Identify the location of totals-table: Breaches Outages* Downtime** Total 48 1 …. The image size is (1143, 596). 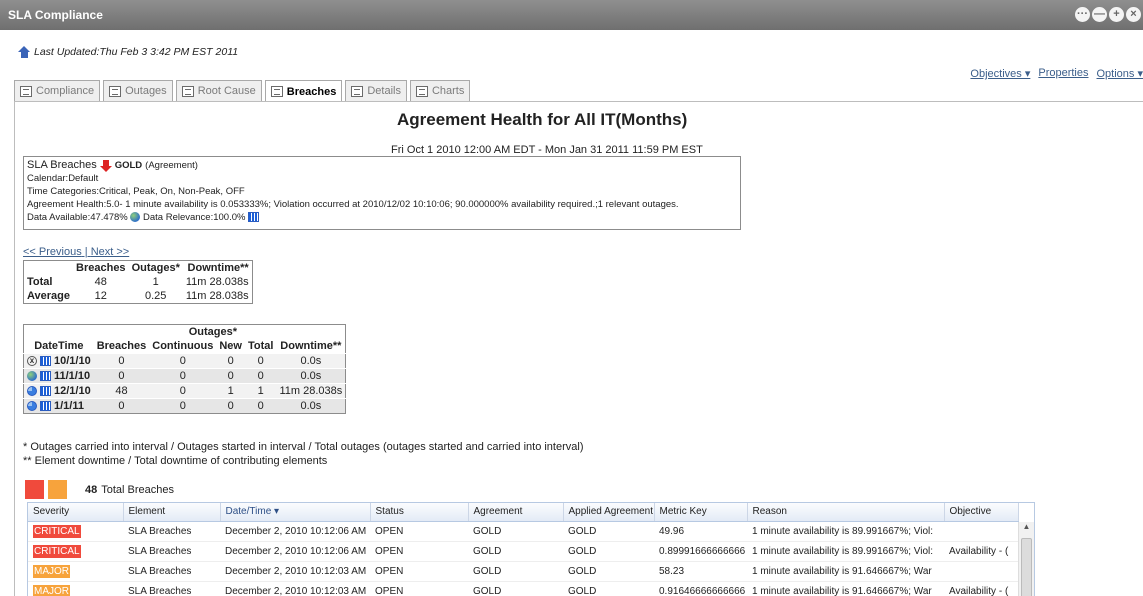
(138, 282).